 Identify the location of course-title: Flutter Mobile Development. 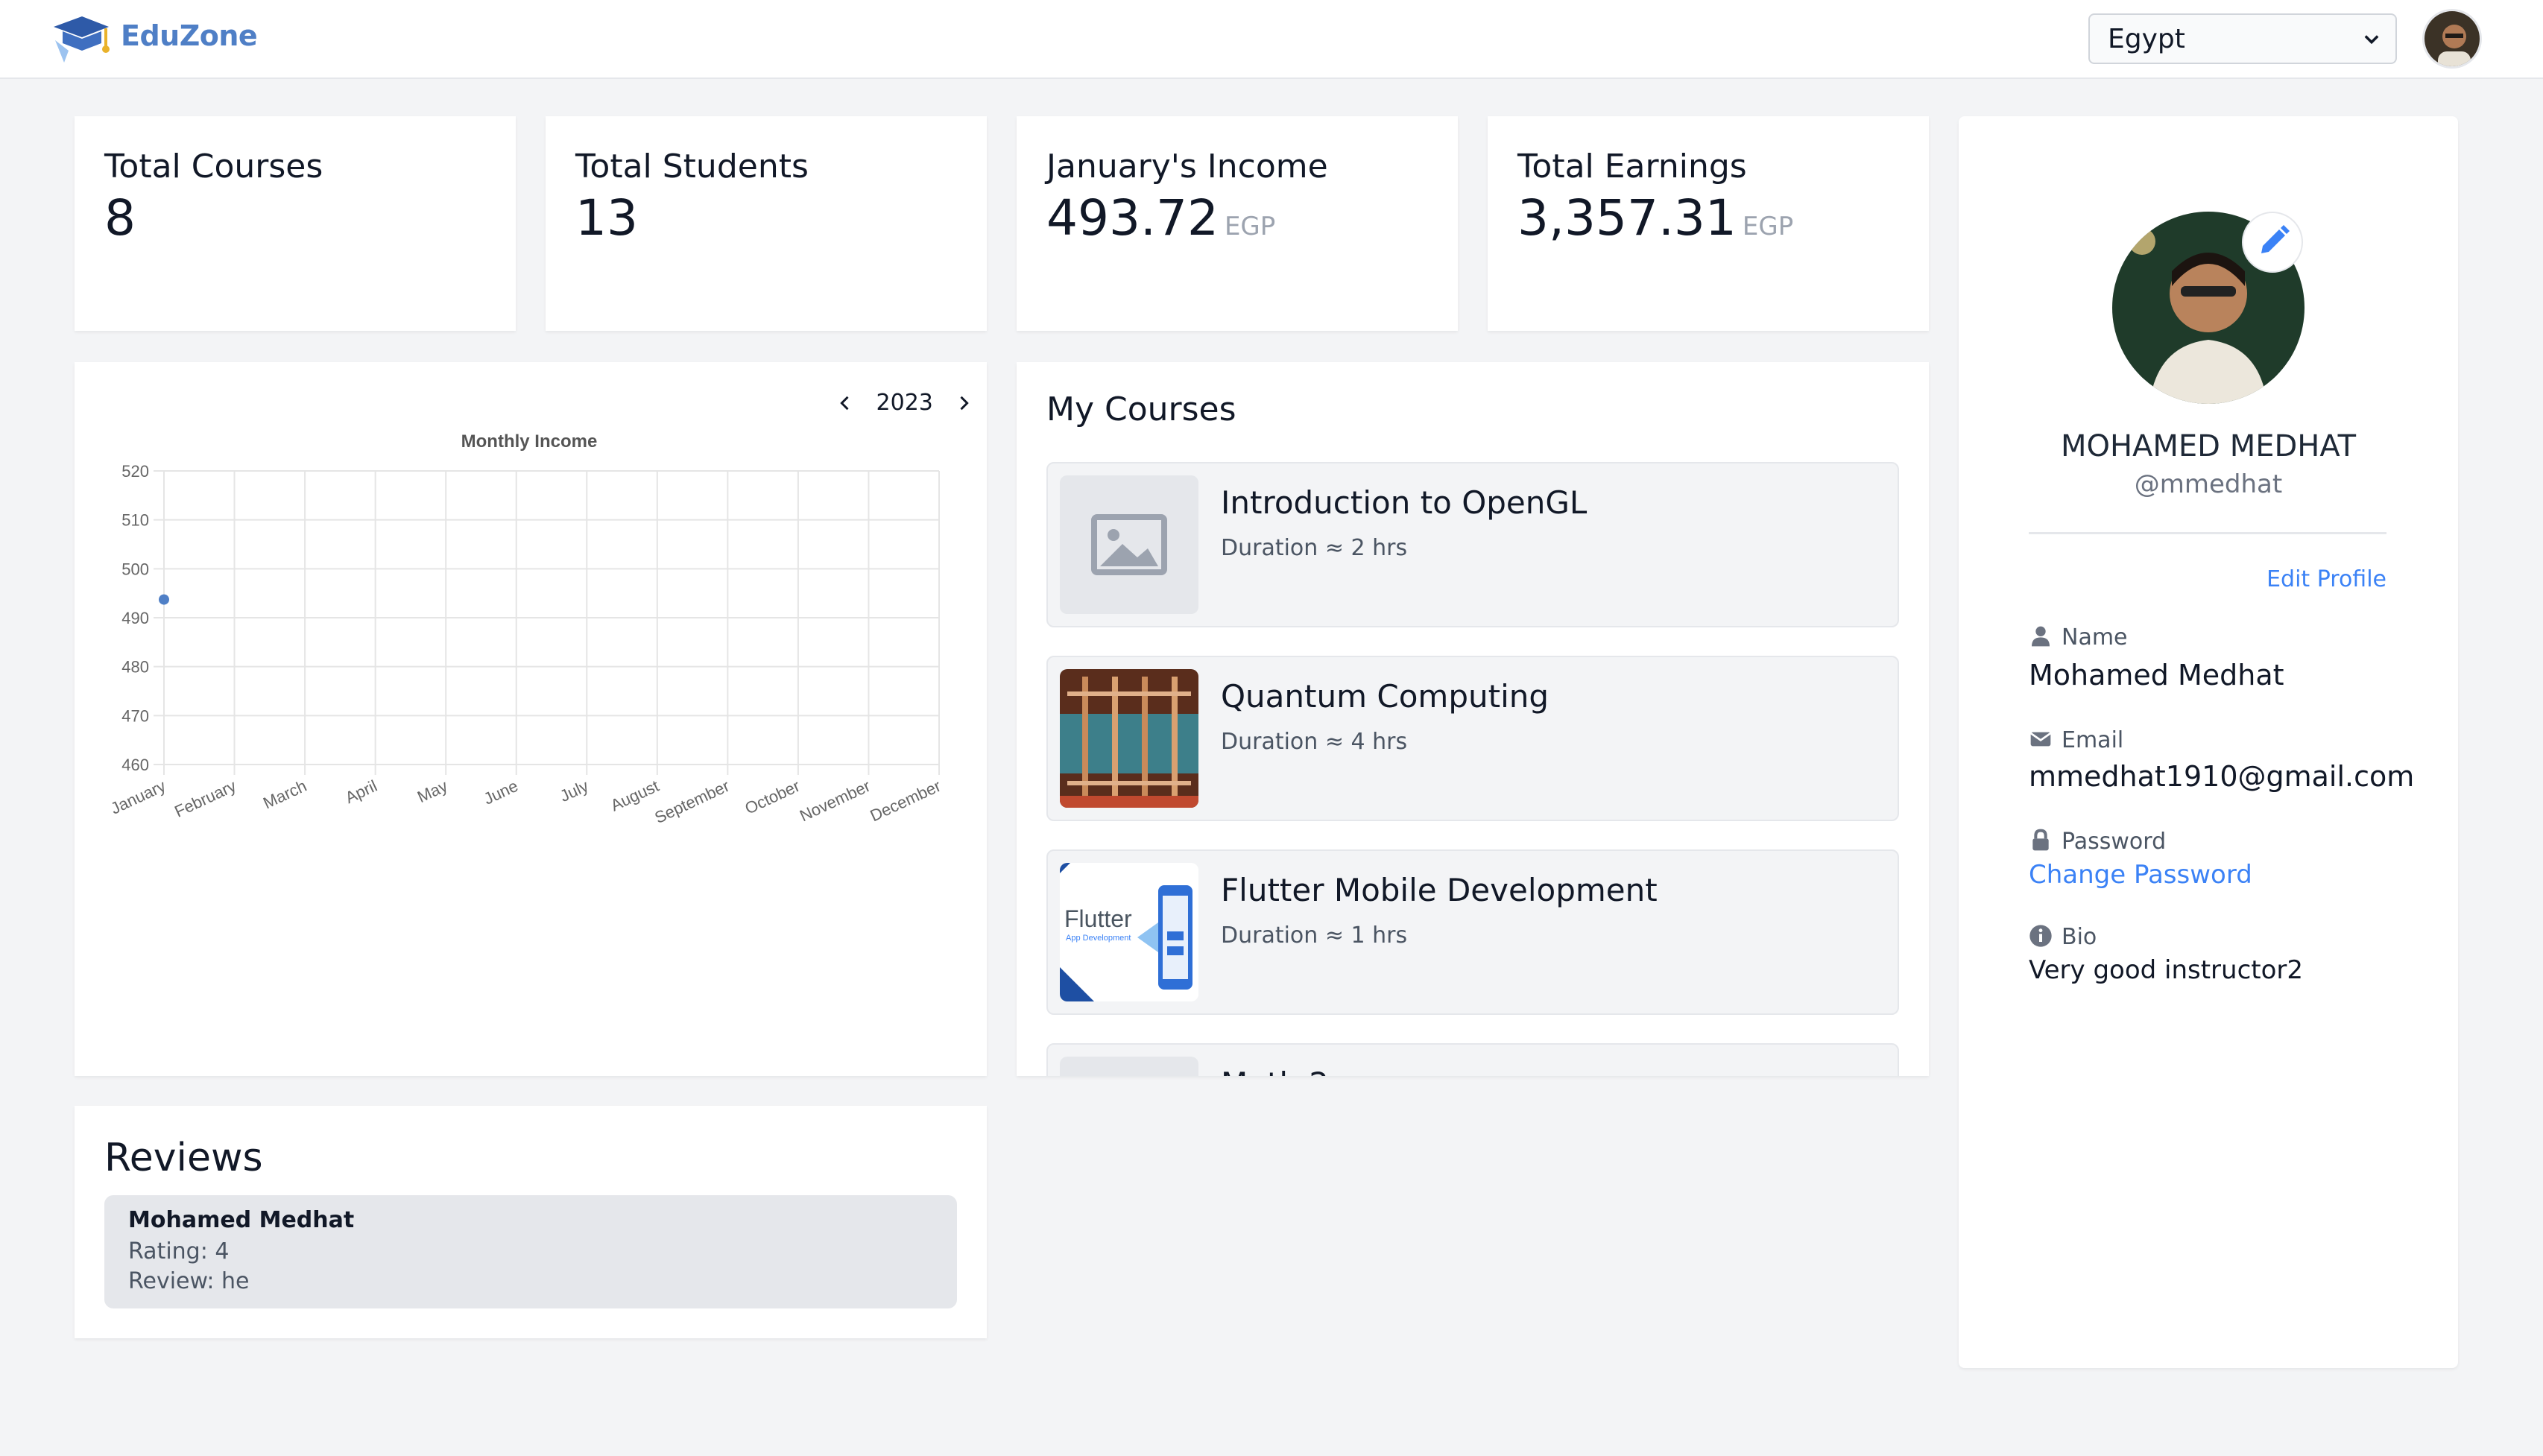
(1439, 890).